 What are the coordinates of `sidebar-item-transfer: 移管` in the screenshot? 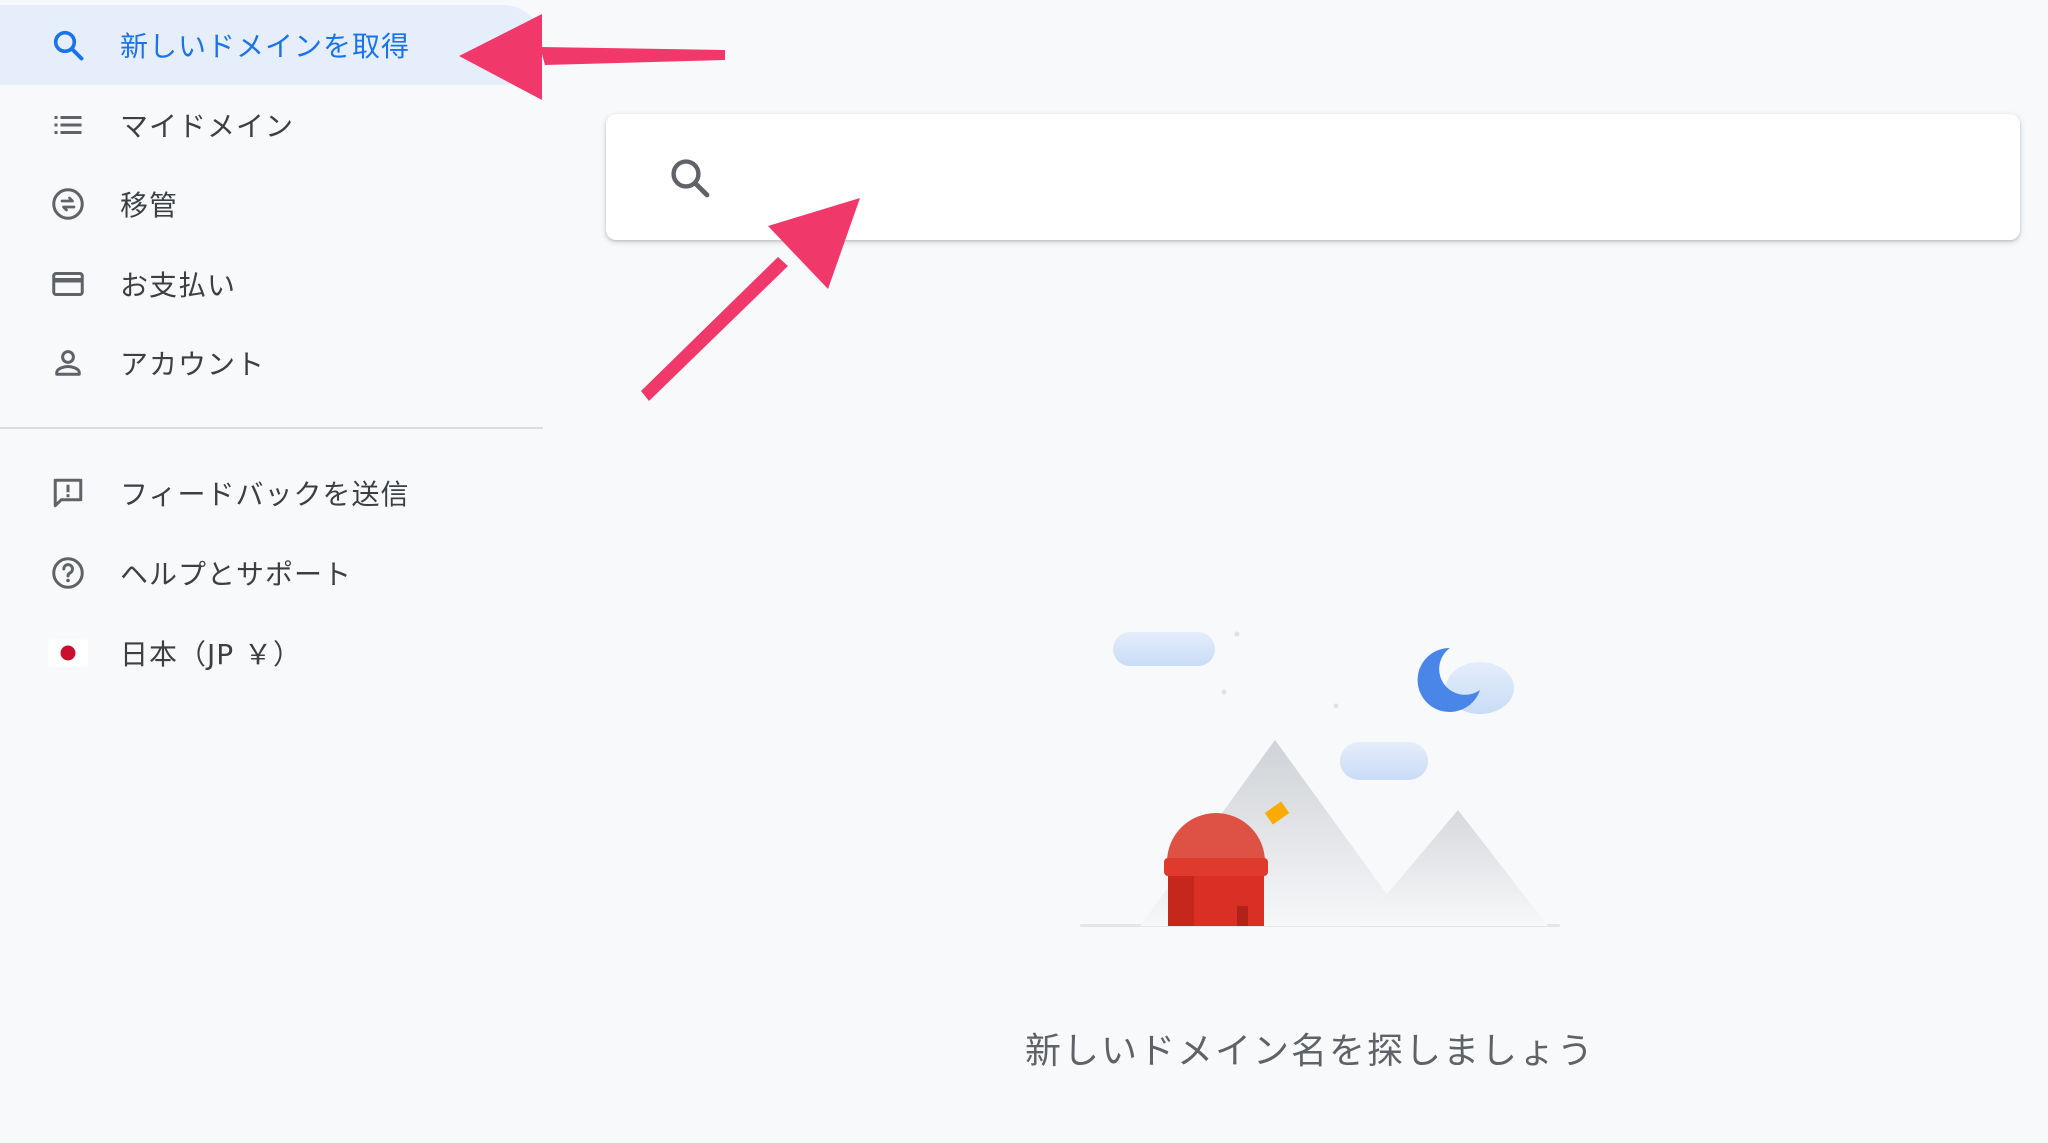 It's located at (271, 204).